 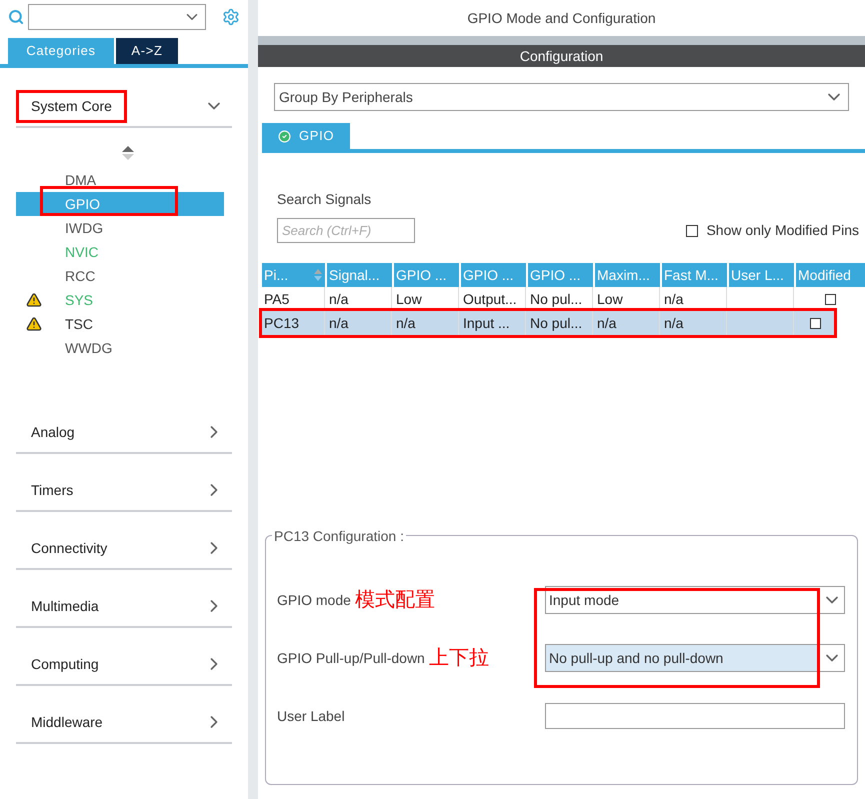 What do you see at coordinates (65, 664) in the screenshot?
I see `category-label: Computing` at bounding box center [65, 664].